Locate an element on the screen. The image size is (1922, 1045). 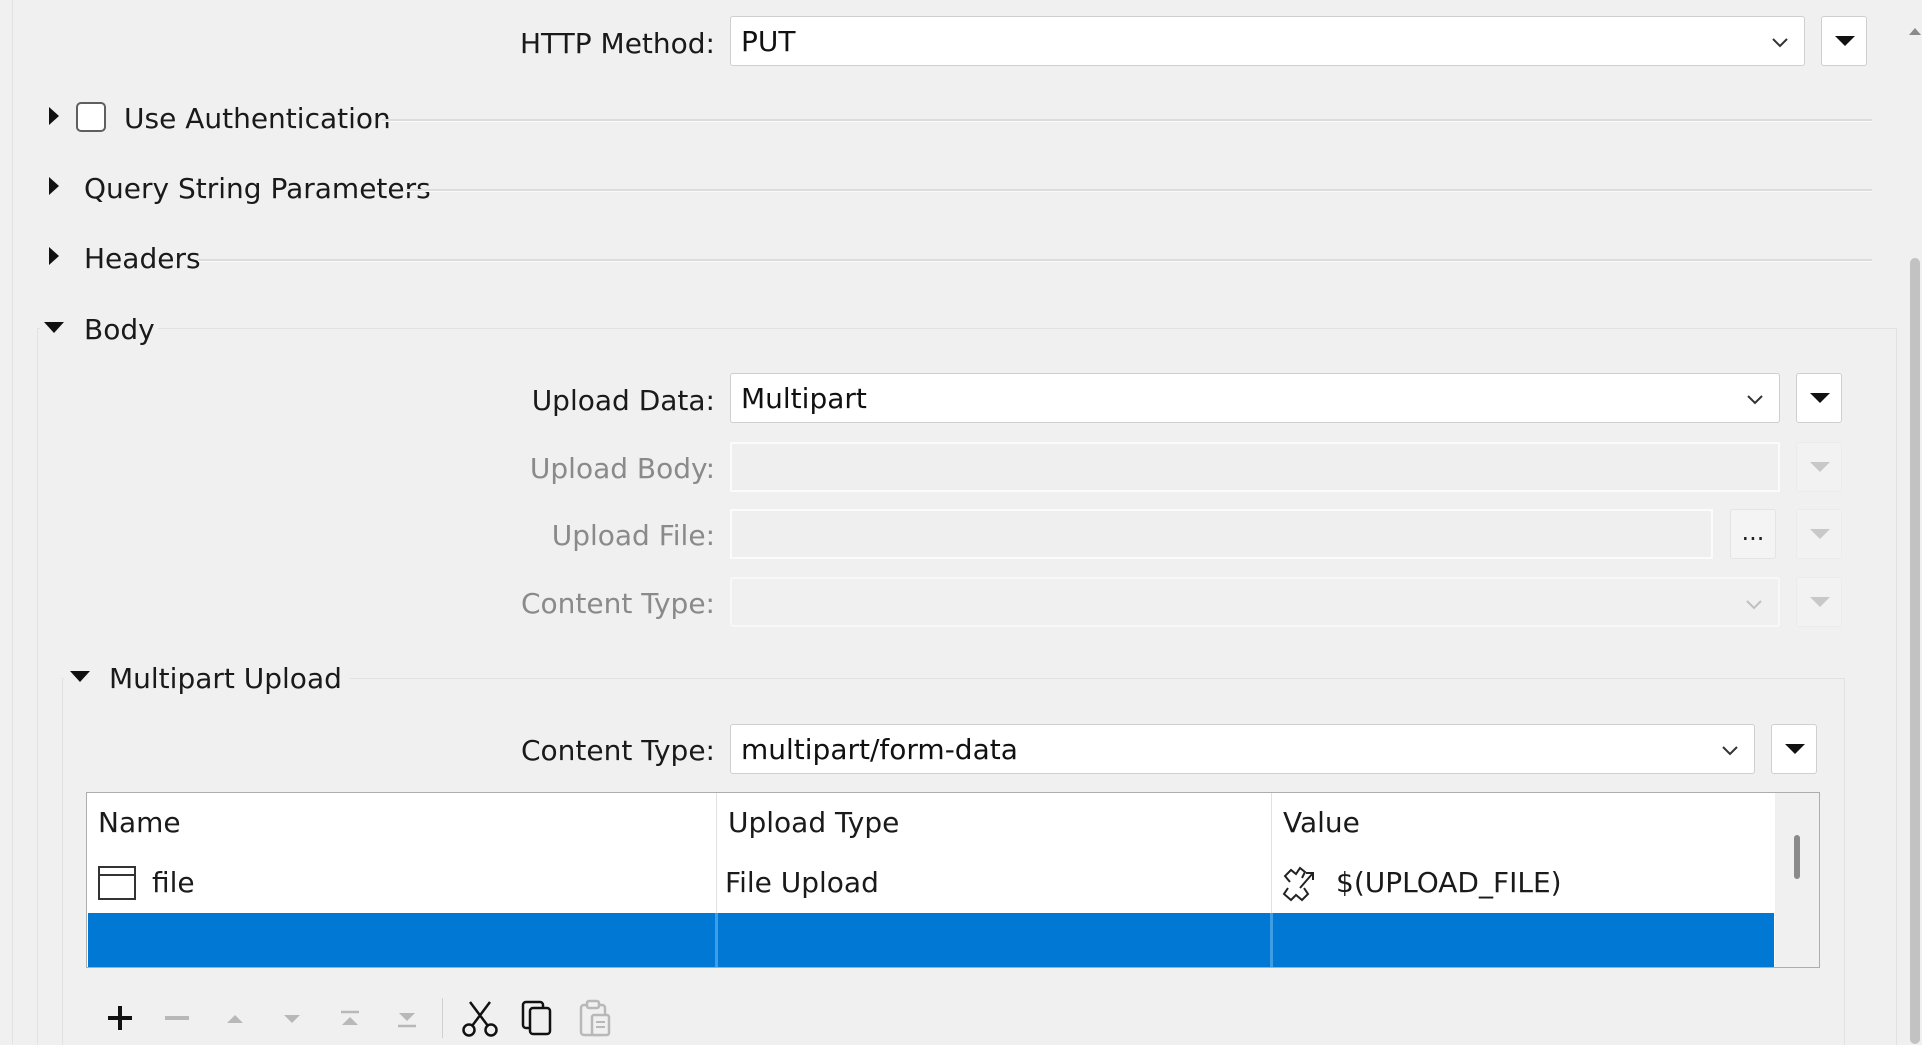
upload-data-value: Multipart is located at coordinates (804, 398).